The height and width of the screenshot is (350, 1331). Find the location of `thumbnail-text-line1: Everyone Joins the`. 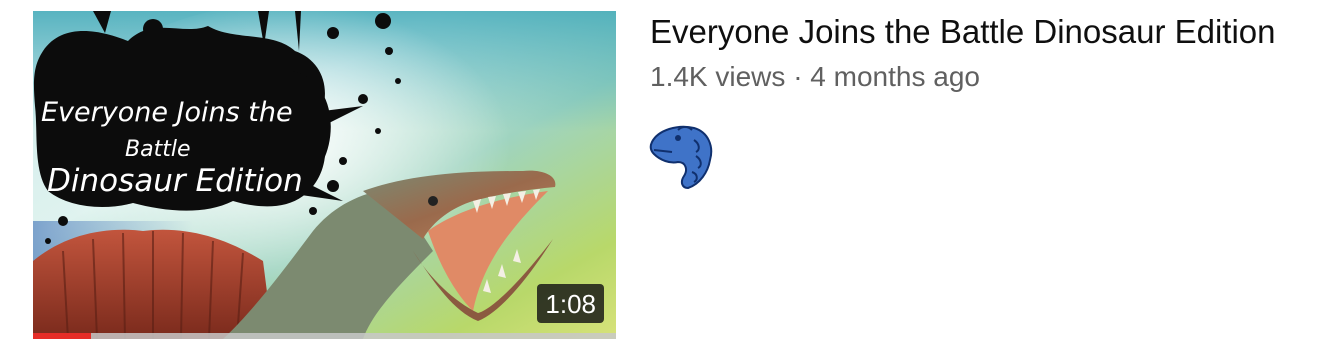

thumbnail-text-line1: Everyone Joins the is located at coordinates (167, 112).